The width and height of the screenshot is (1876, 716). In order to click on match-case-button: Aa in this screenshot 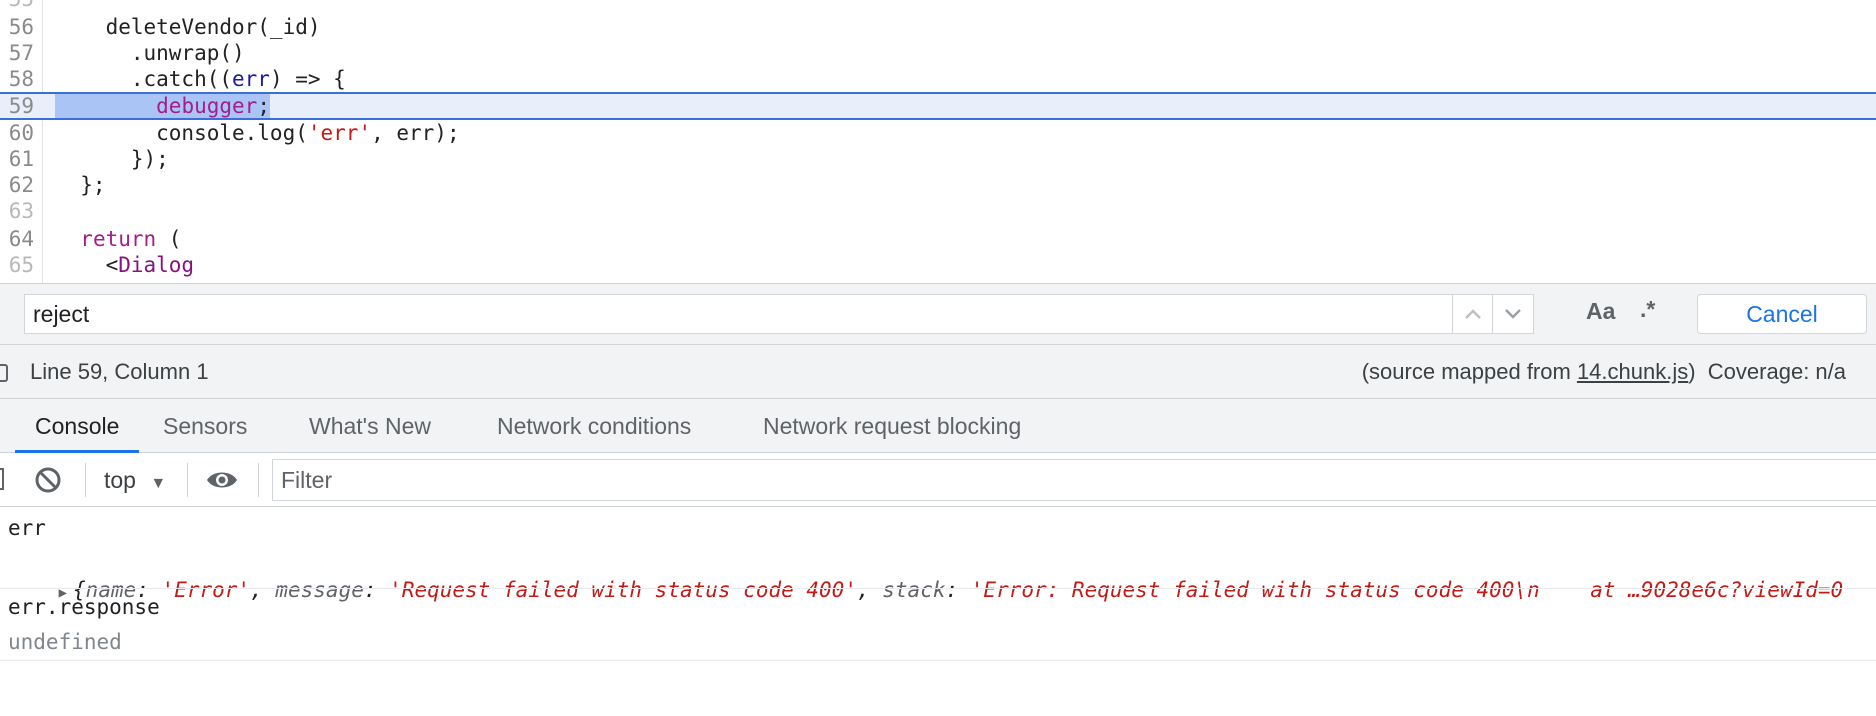, I will do `click(1600, 311)`.